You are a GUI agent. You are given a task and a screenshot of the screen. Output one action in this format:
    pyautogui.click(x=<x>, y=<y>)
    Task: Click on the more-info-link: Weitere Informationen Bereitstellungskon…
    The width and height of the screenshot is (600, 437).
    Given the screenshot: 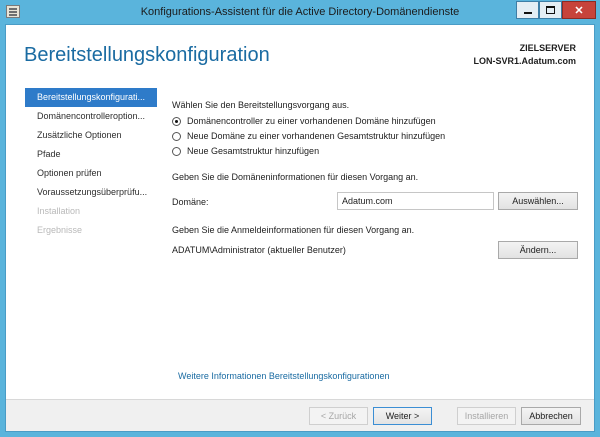 What is the action you would take?
    pyautogui.click(x=283, y=376)
    